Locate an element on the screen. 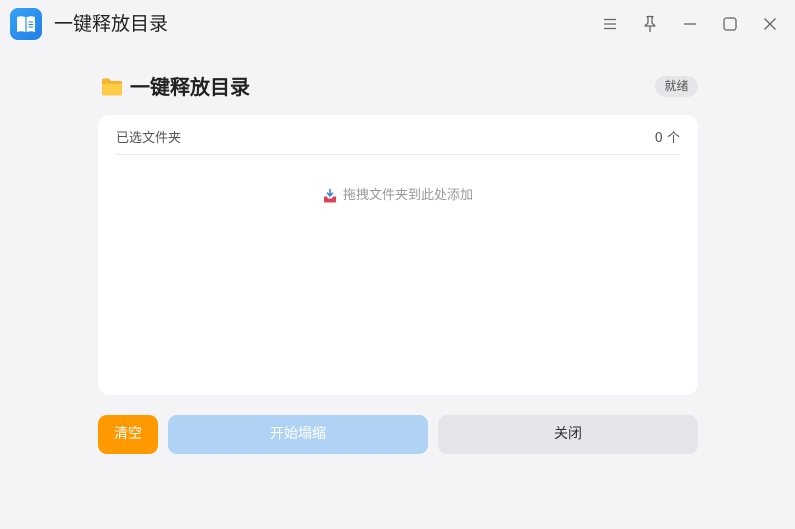 The width and height of the screenshot is (795, 529). drop-hint-text: 拖拽文件夹到此处添加 is located at coordinates (407, 195).